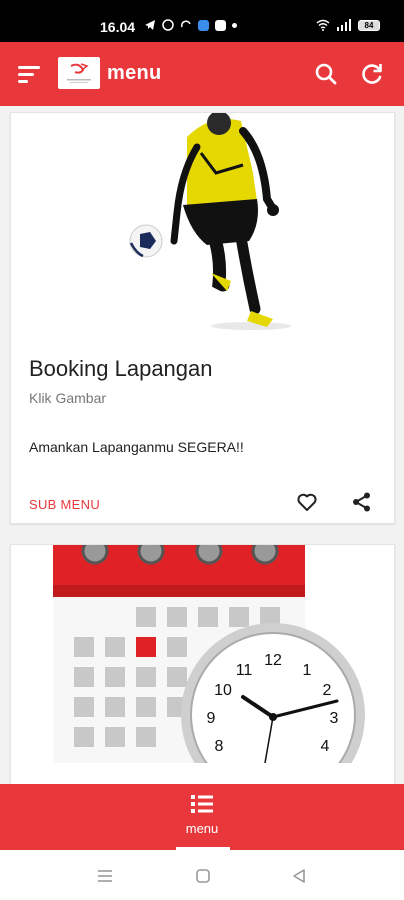 The width and height of the screenshot is (404, 900). What do you see at coordinates (202, 804) in the screenshot?
I see `list-icon` at bounding box center [202, 804].